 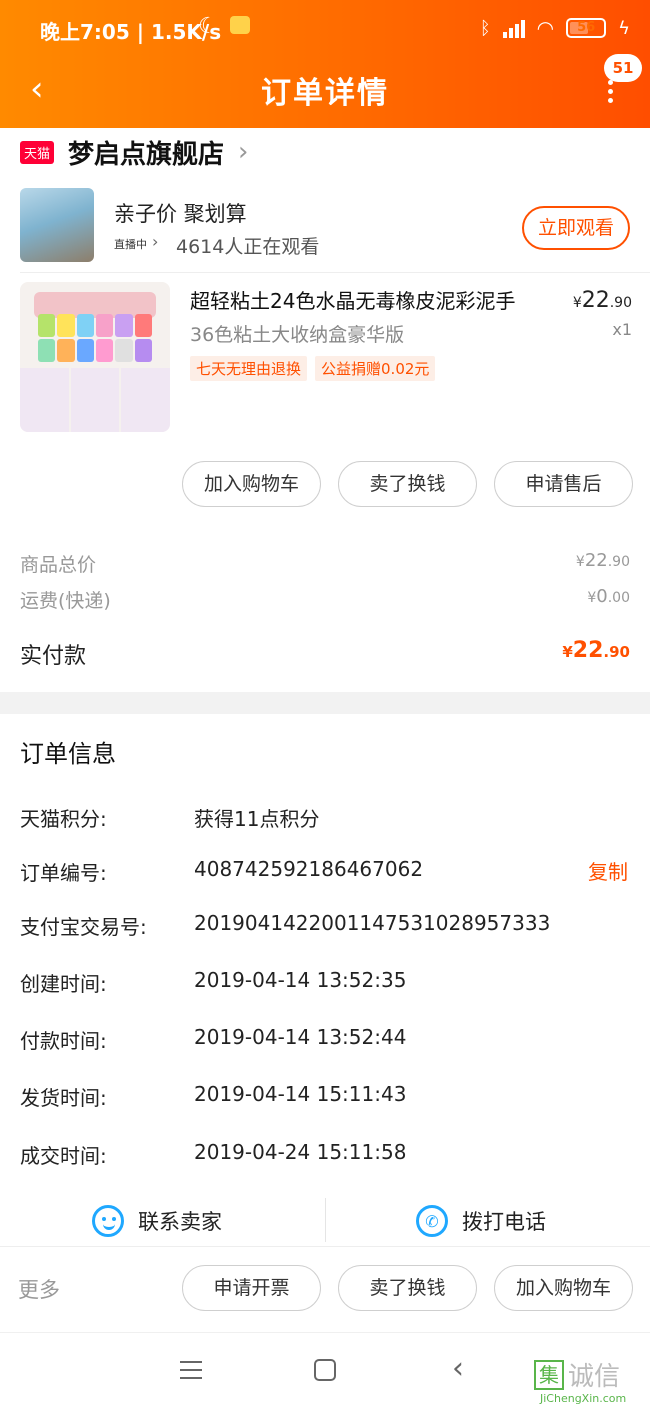 What do you see at coordinates (146, 154) in the screenshot?
I see `shop-name: 梦启点旗舰店` at bounding box center [146, 154].